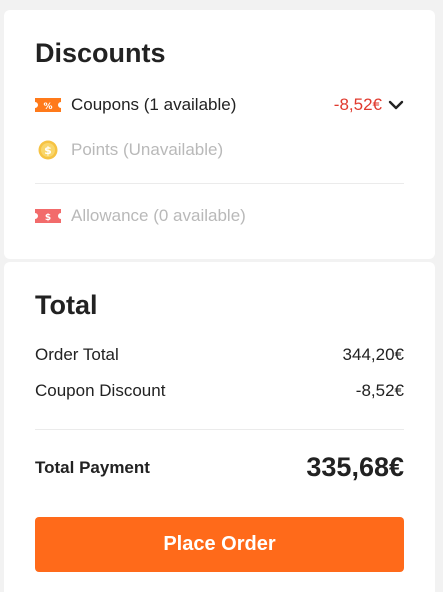  I want to click on total-title: Total, so click(66, 305).